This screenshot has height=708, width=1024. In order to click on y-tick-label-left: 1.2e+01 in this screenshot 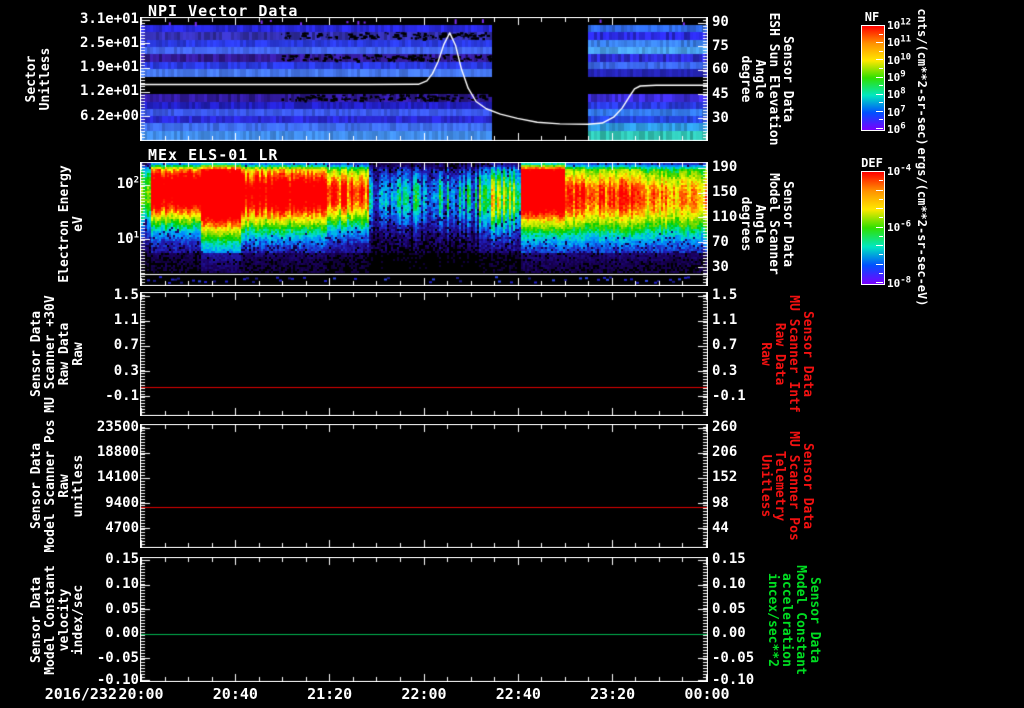, I will do `click(109, 91)`.